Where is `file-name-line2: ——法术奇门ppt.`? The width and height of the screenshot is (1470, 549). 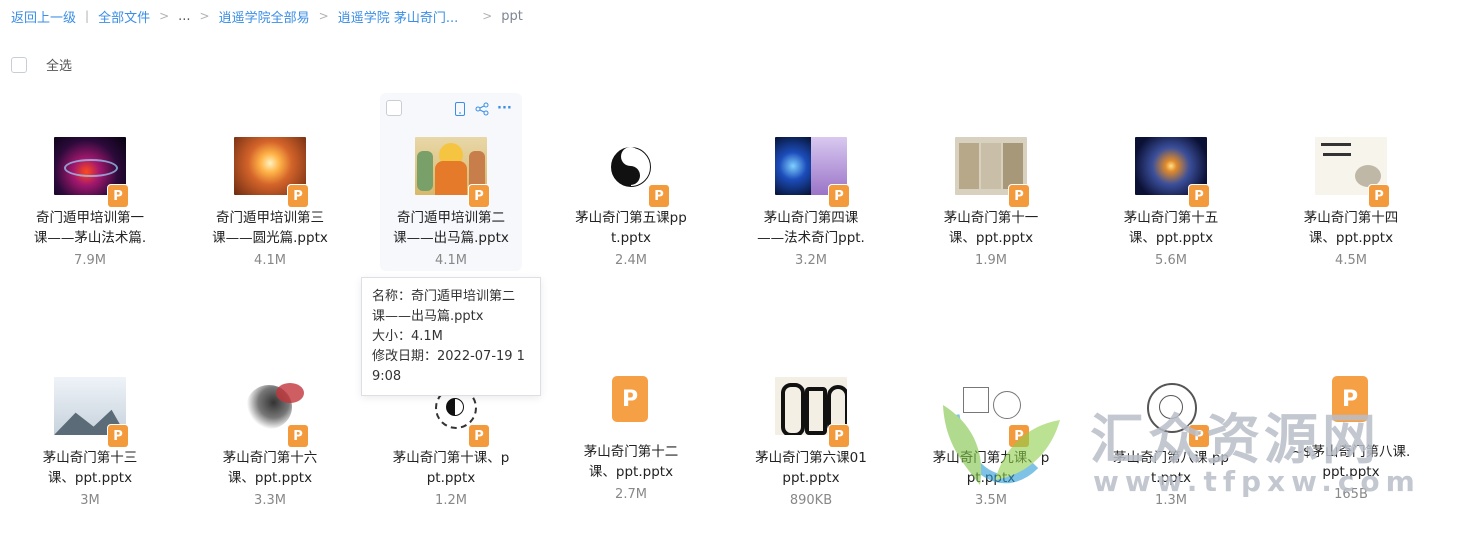 file-name-line2: ——法术奇门ppt. is located at coordinates (811, 238).